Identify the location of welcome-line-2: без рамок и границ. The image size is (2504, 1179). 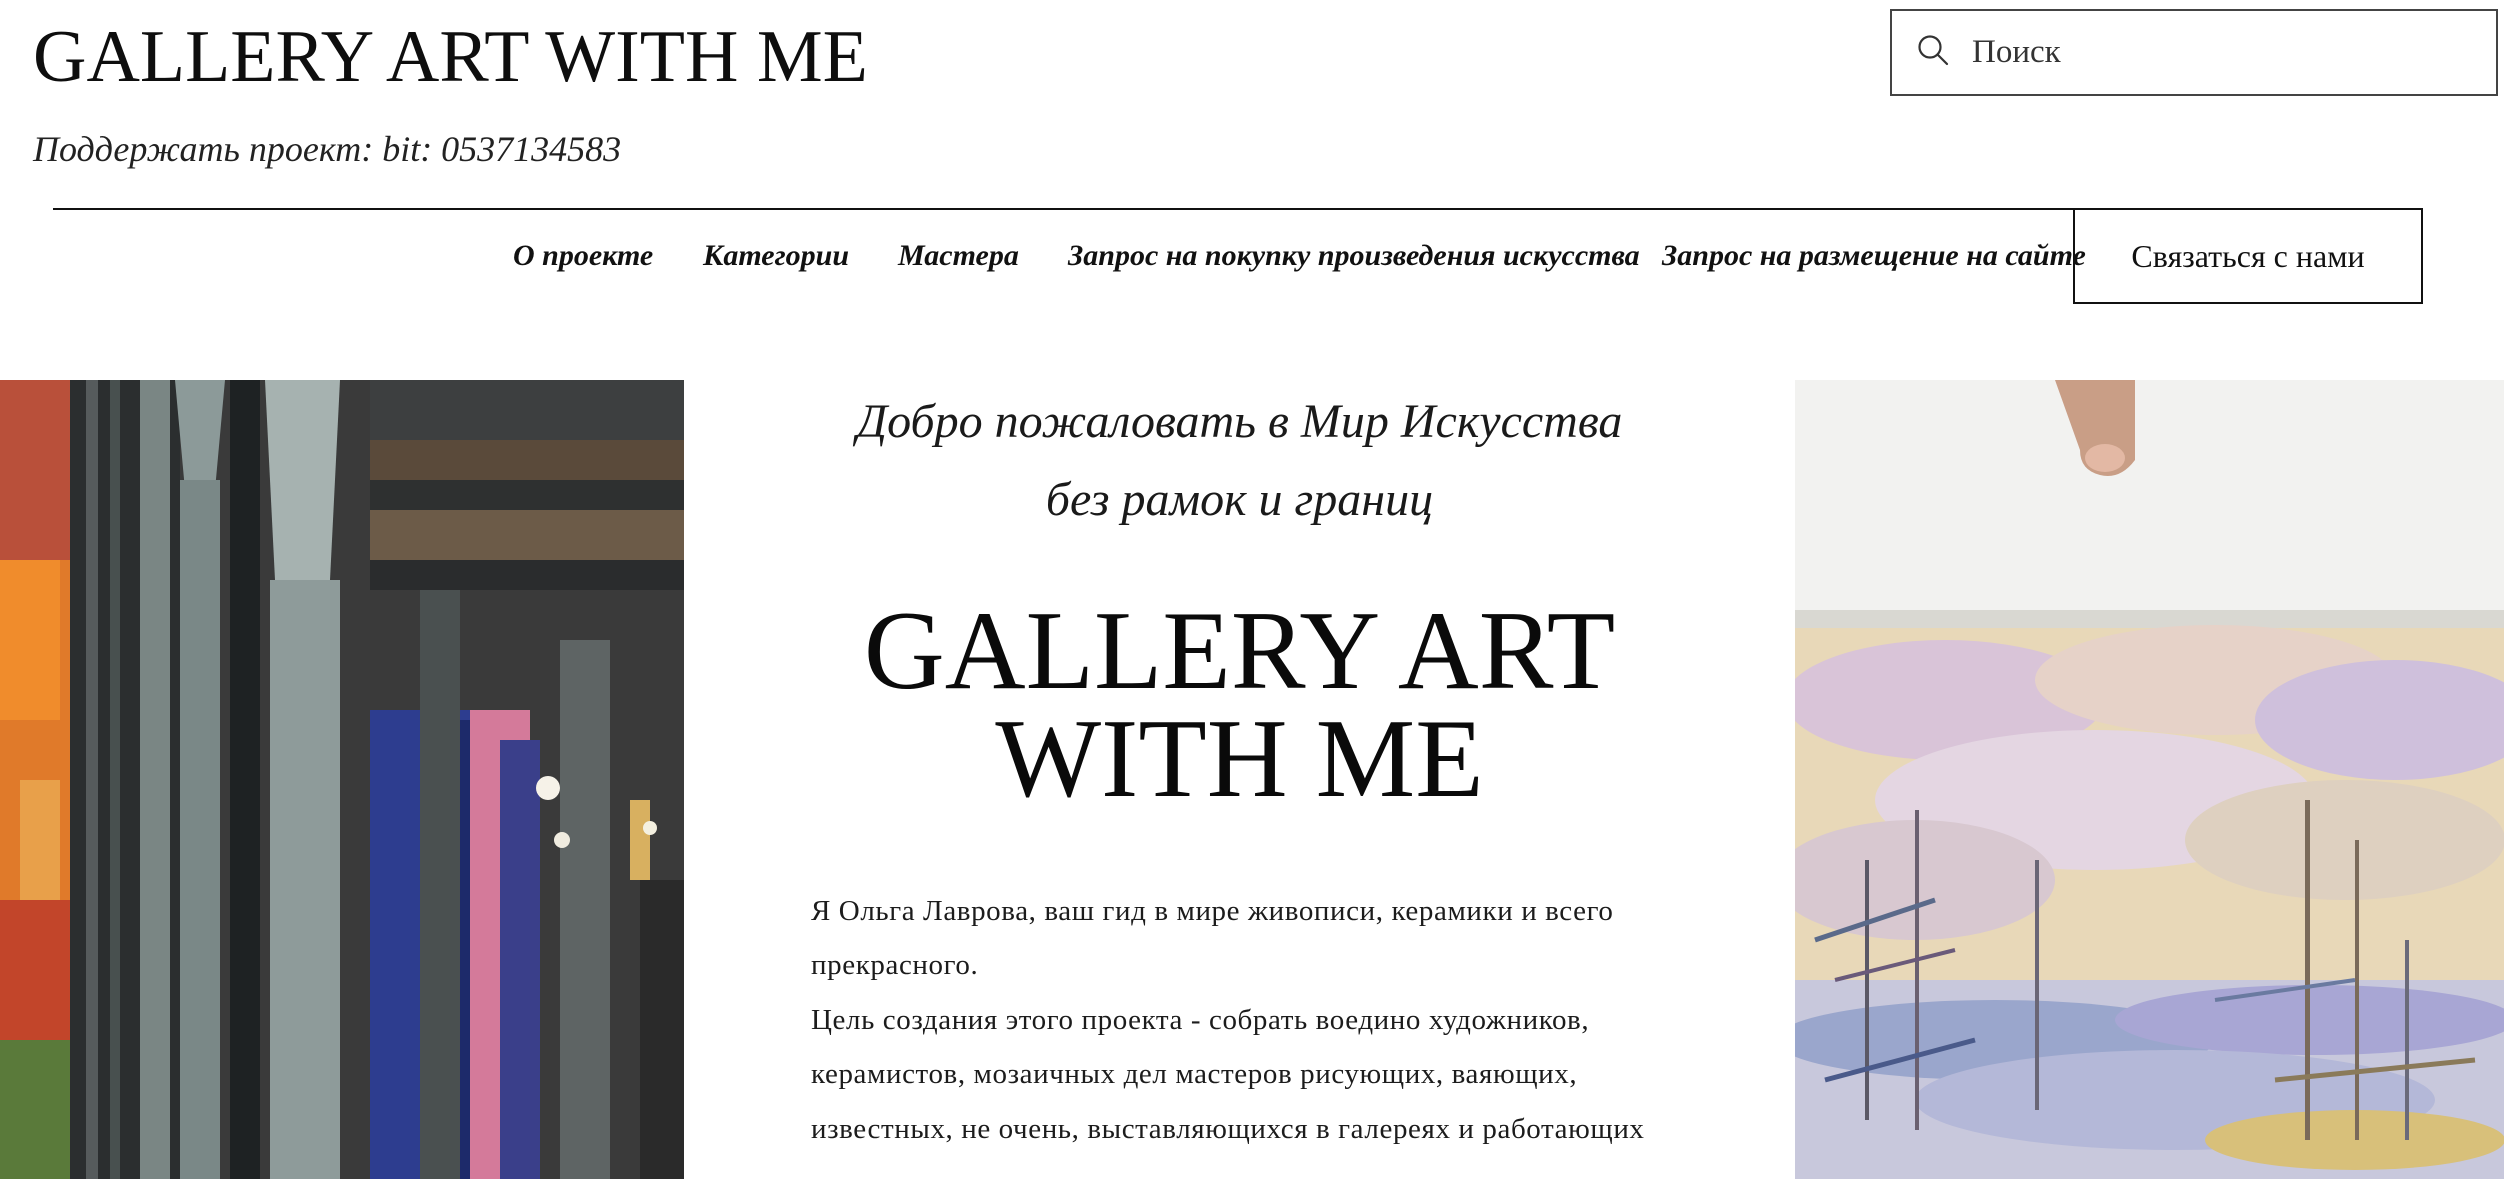
(1239, 499).